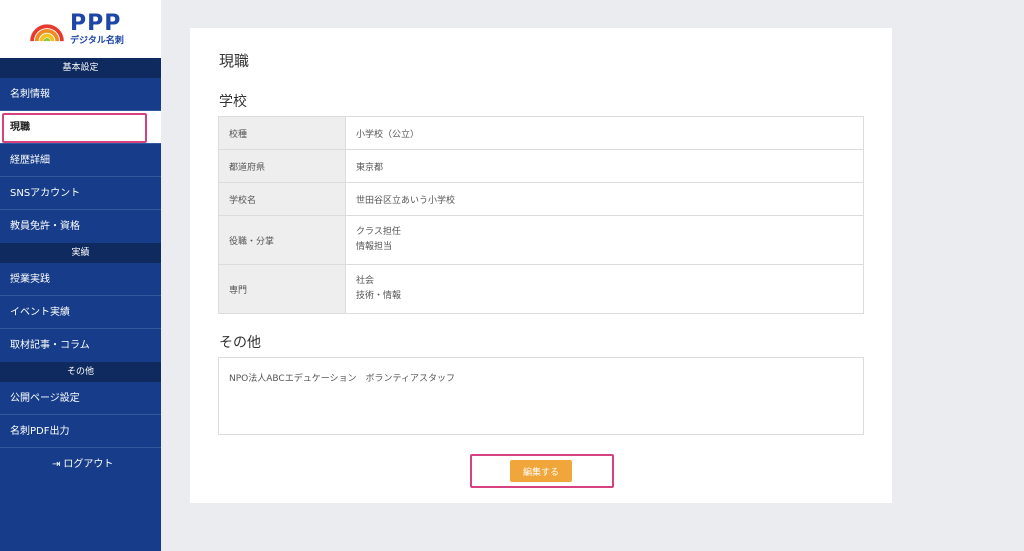 The height and width of the screenshot is (551, 1024). Describe the element at coordinates (80, 398) in the screenshot. I see `sidebar-item-public-page: 公開ページ設定` at that location.